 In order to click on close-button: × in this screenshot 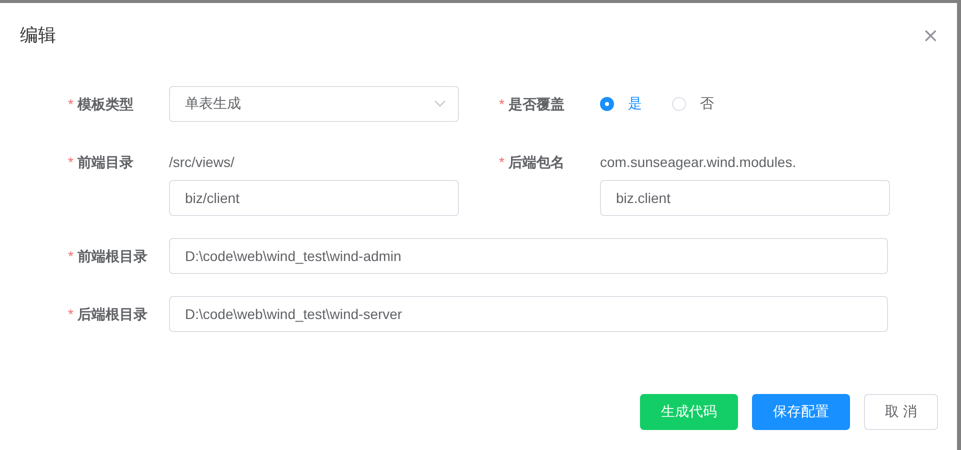, I will do `click(930, 35)`.